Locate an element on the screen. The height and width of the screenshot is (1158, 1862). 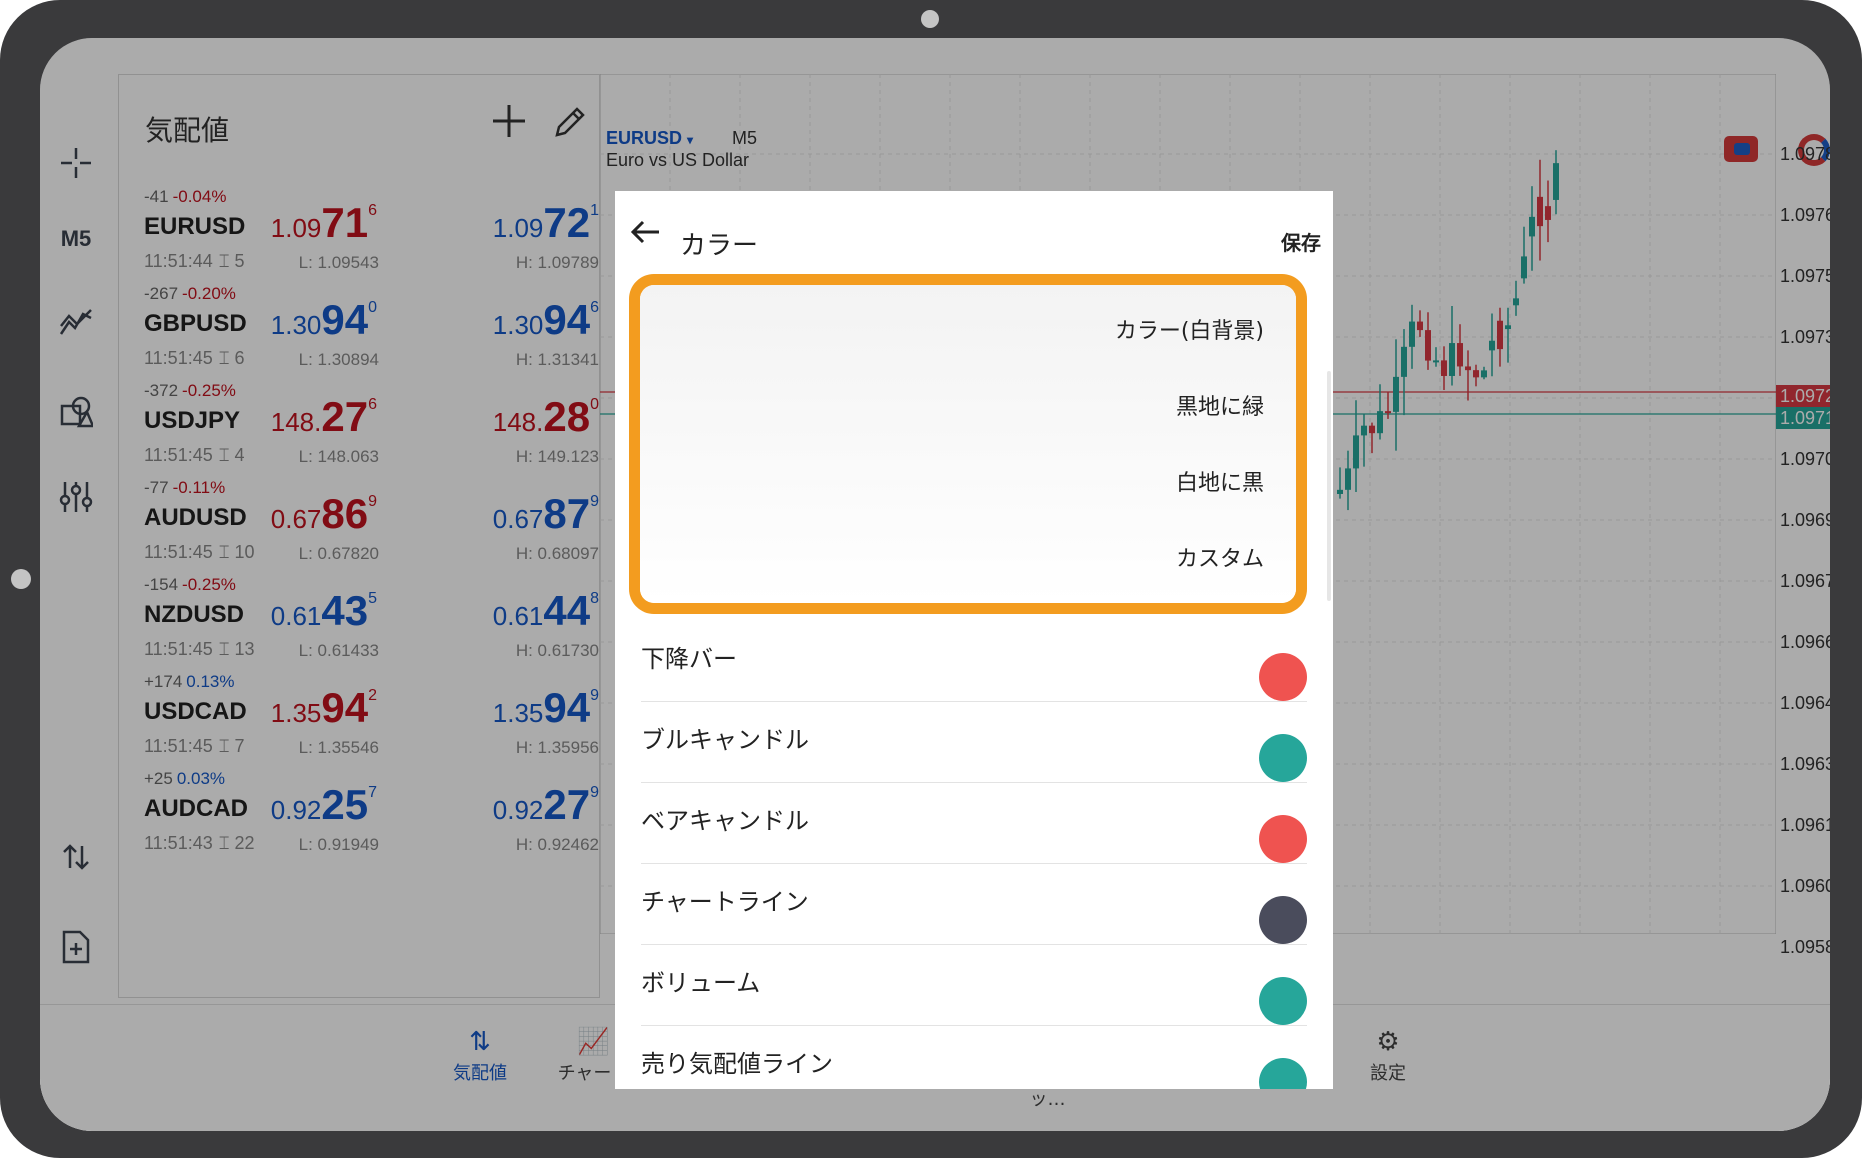
dropdown-caret-icon: ▾ is located at coordinates (690, 140).